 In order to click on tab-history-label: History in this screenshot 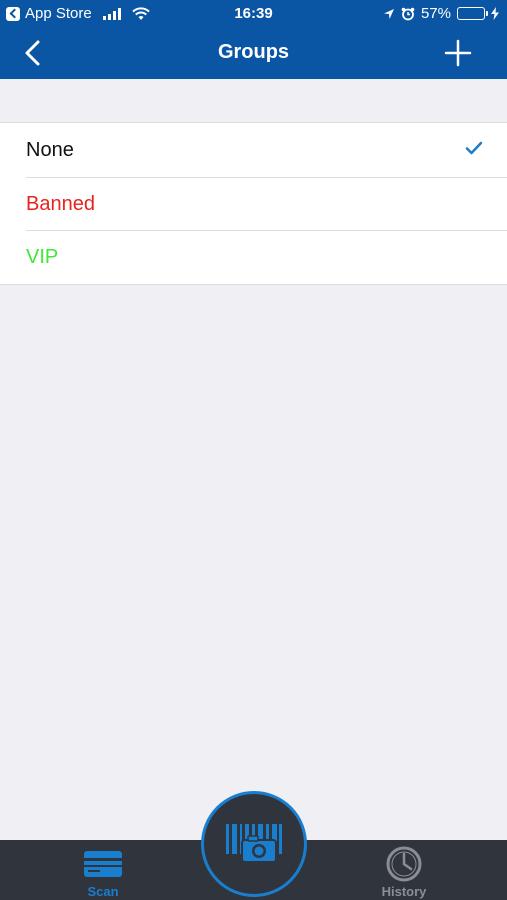, I will do `click(404, 891)`.